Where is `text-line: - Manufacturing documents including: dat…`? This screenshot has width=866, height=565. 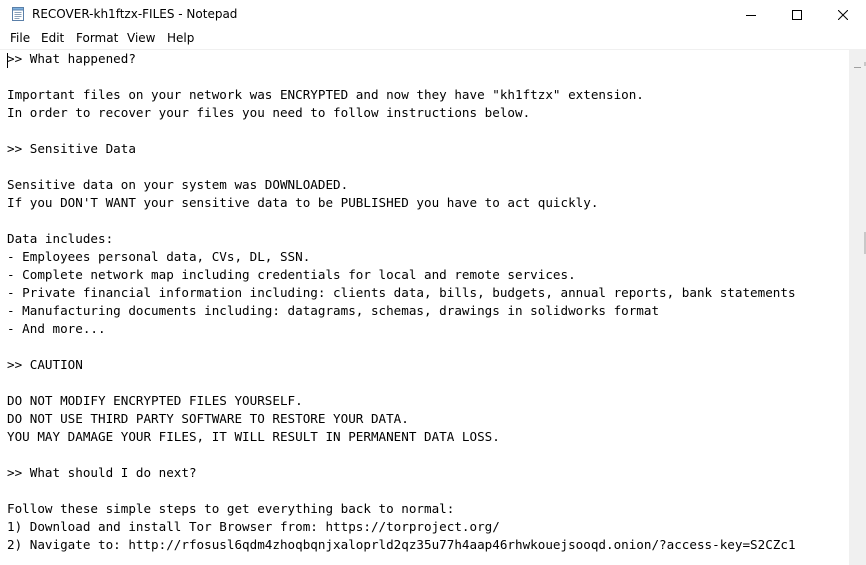
text-line: - Manufacturing documents including: dat… is located at coordinates (333, 310).